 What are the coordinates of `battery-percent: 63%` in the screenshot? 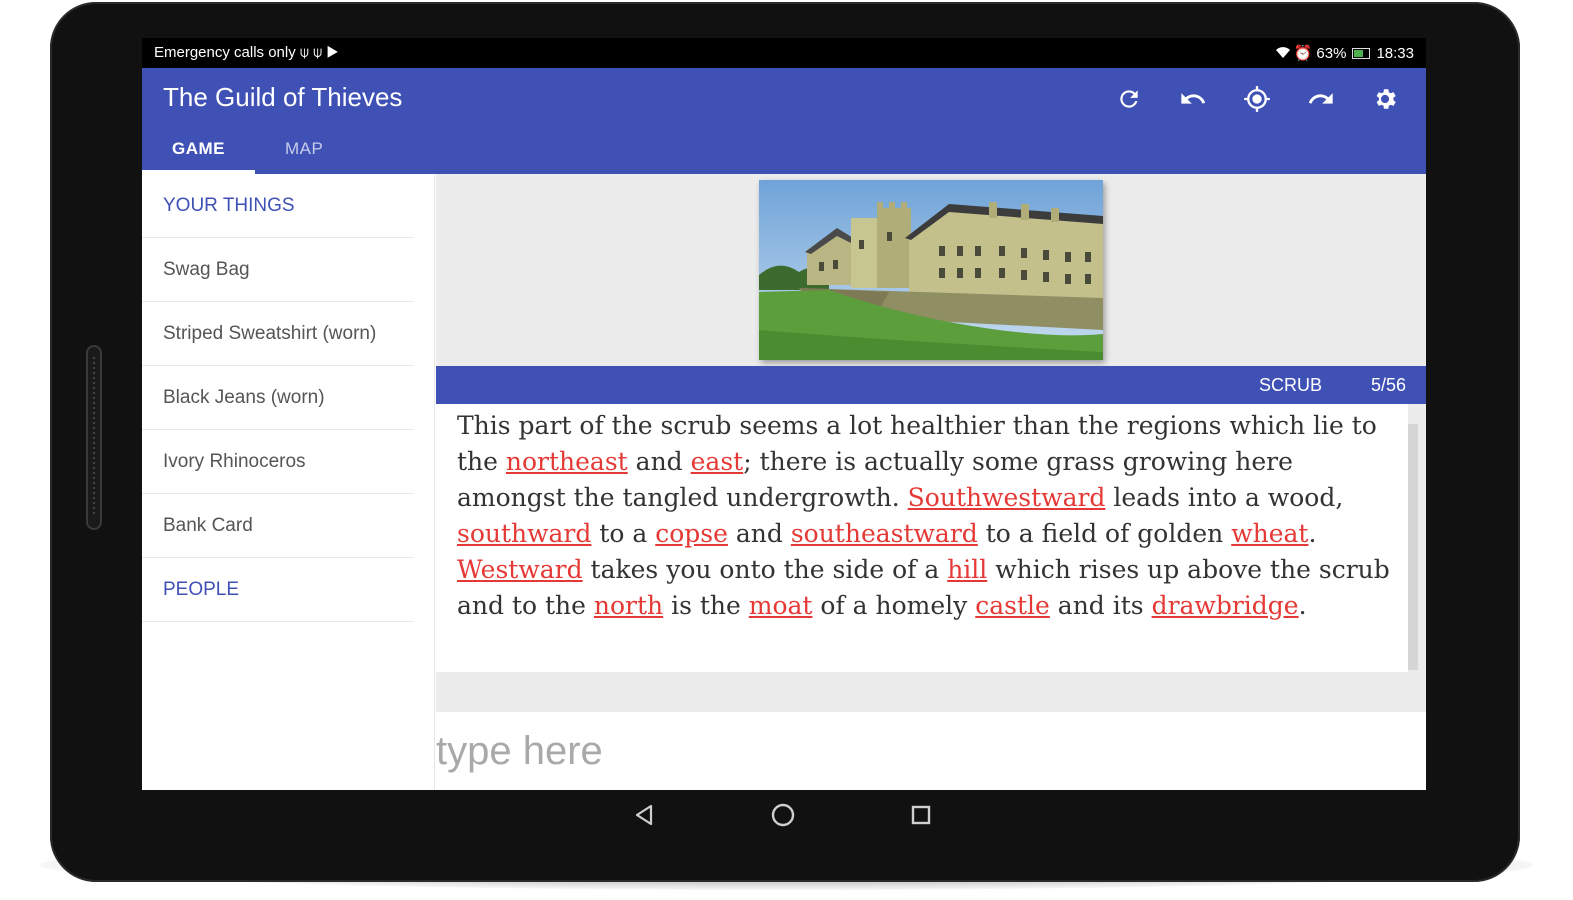 It's located at (1331, 53).